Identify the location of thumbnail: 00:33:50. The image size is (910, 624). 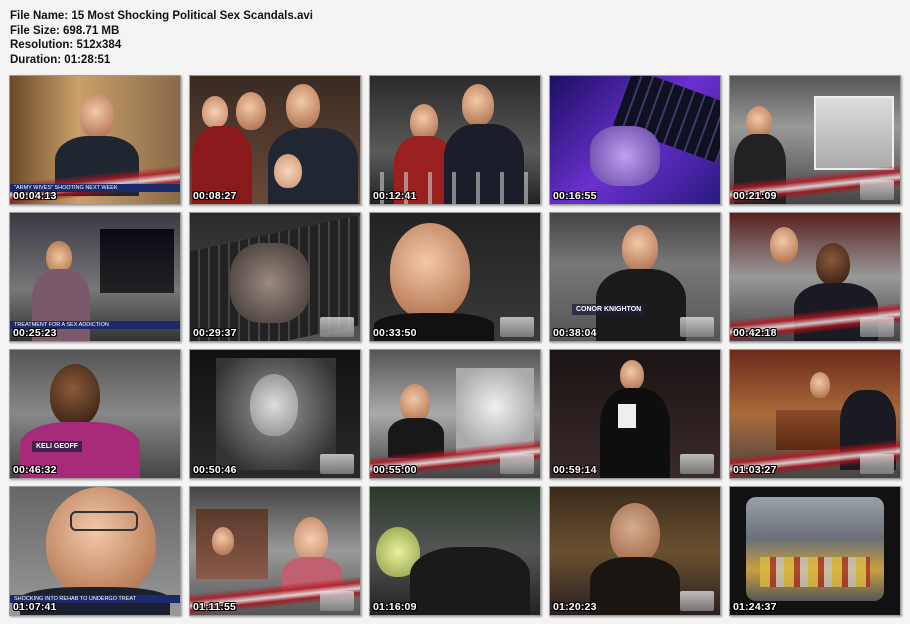
(455, 277).